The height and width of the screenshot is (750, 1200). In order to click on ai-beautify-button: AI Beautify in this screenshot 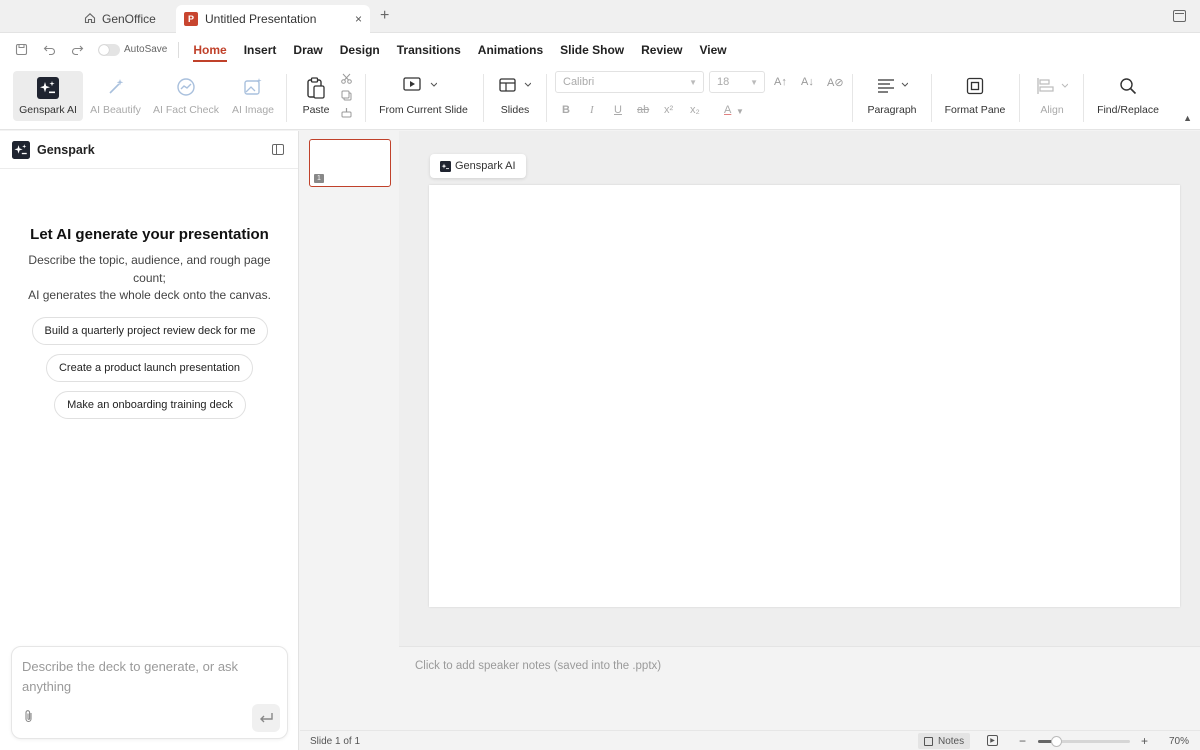, I will do `click(115, 96)`.